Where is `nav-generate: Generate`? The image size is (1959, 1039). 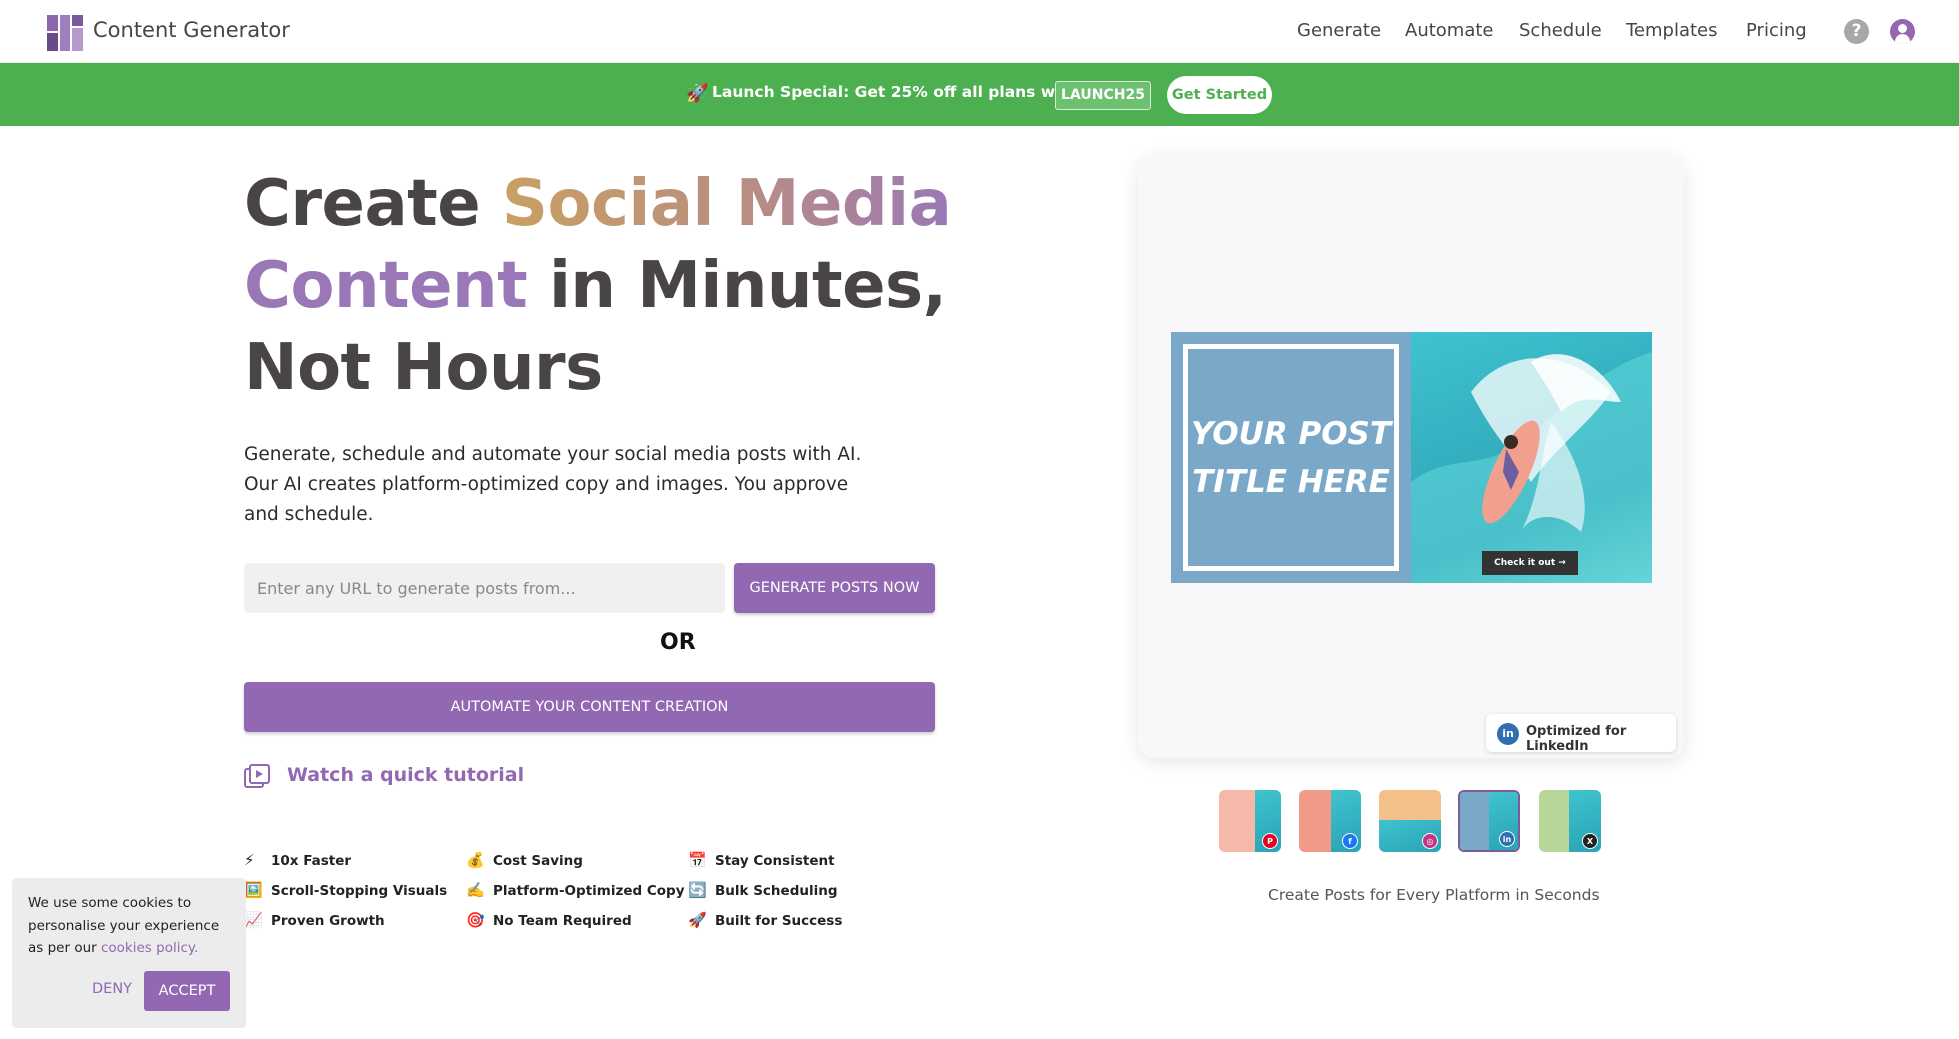
nav-generate: Generate is located at coordinates (1339, 30).